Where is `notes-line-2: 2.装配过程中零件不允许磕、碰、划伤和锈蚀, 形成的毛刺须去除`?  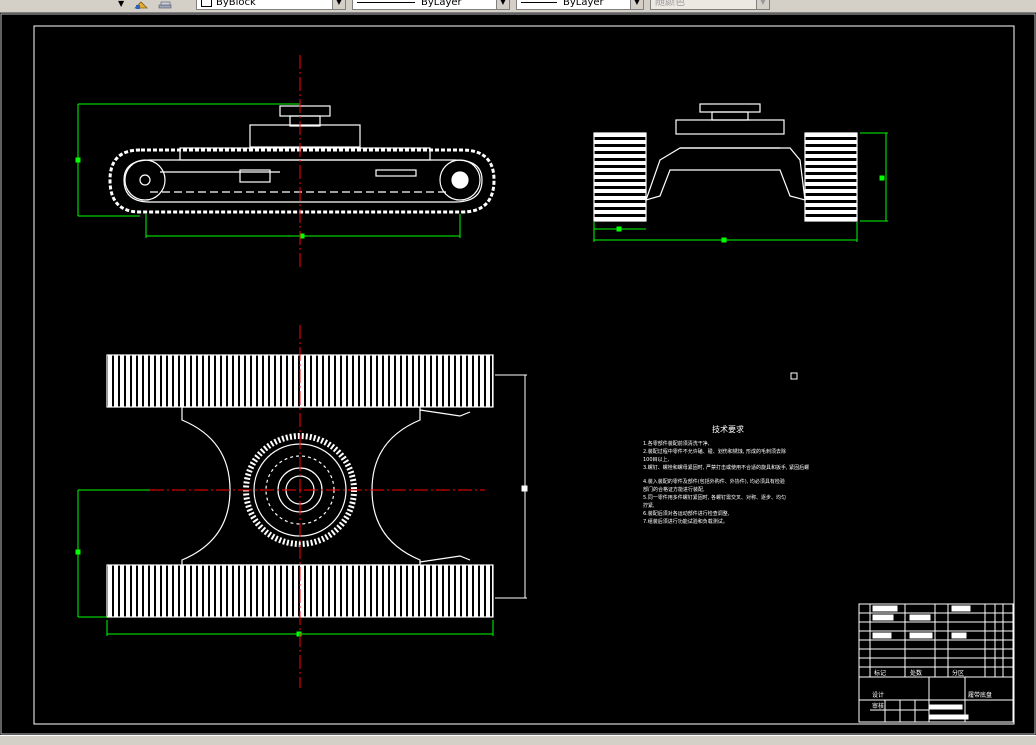 notes-line-2: 2.装配过程中零件不允许磕、碰、划伤和锈蚀, 形成的毛刺须去除 is located at coordinates (714, 451).